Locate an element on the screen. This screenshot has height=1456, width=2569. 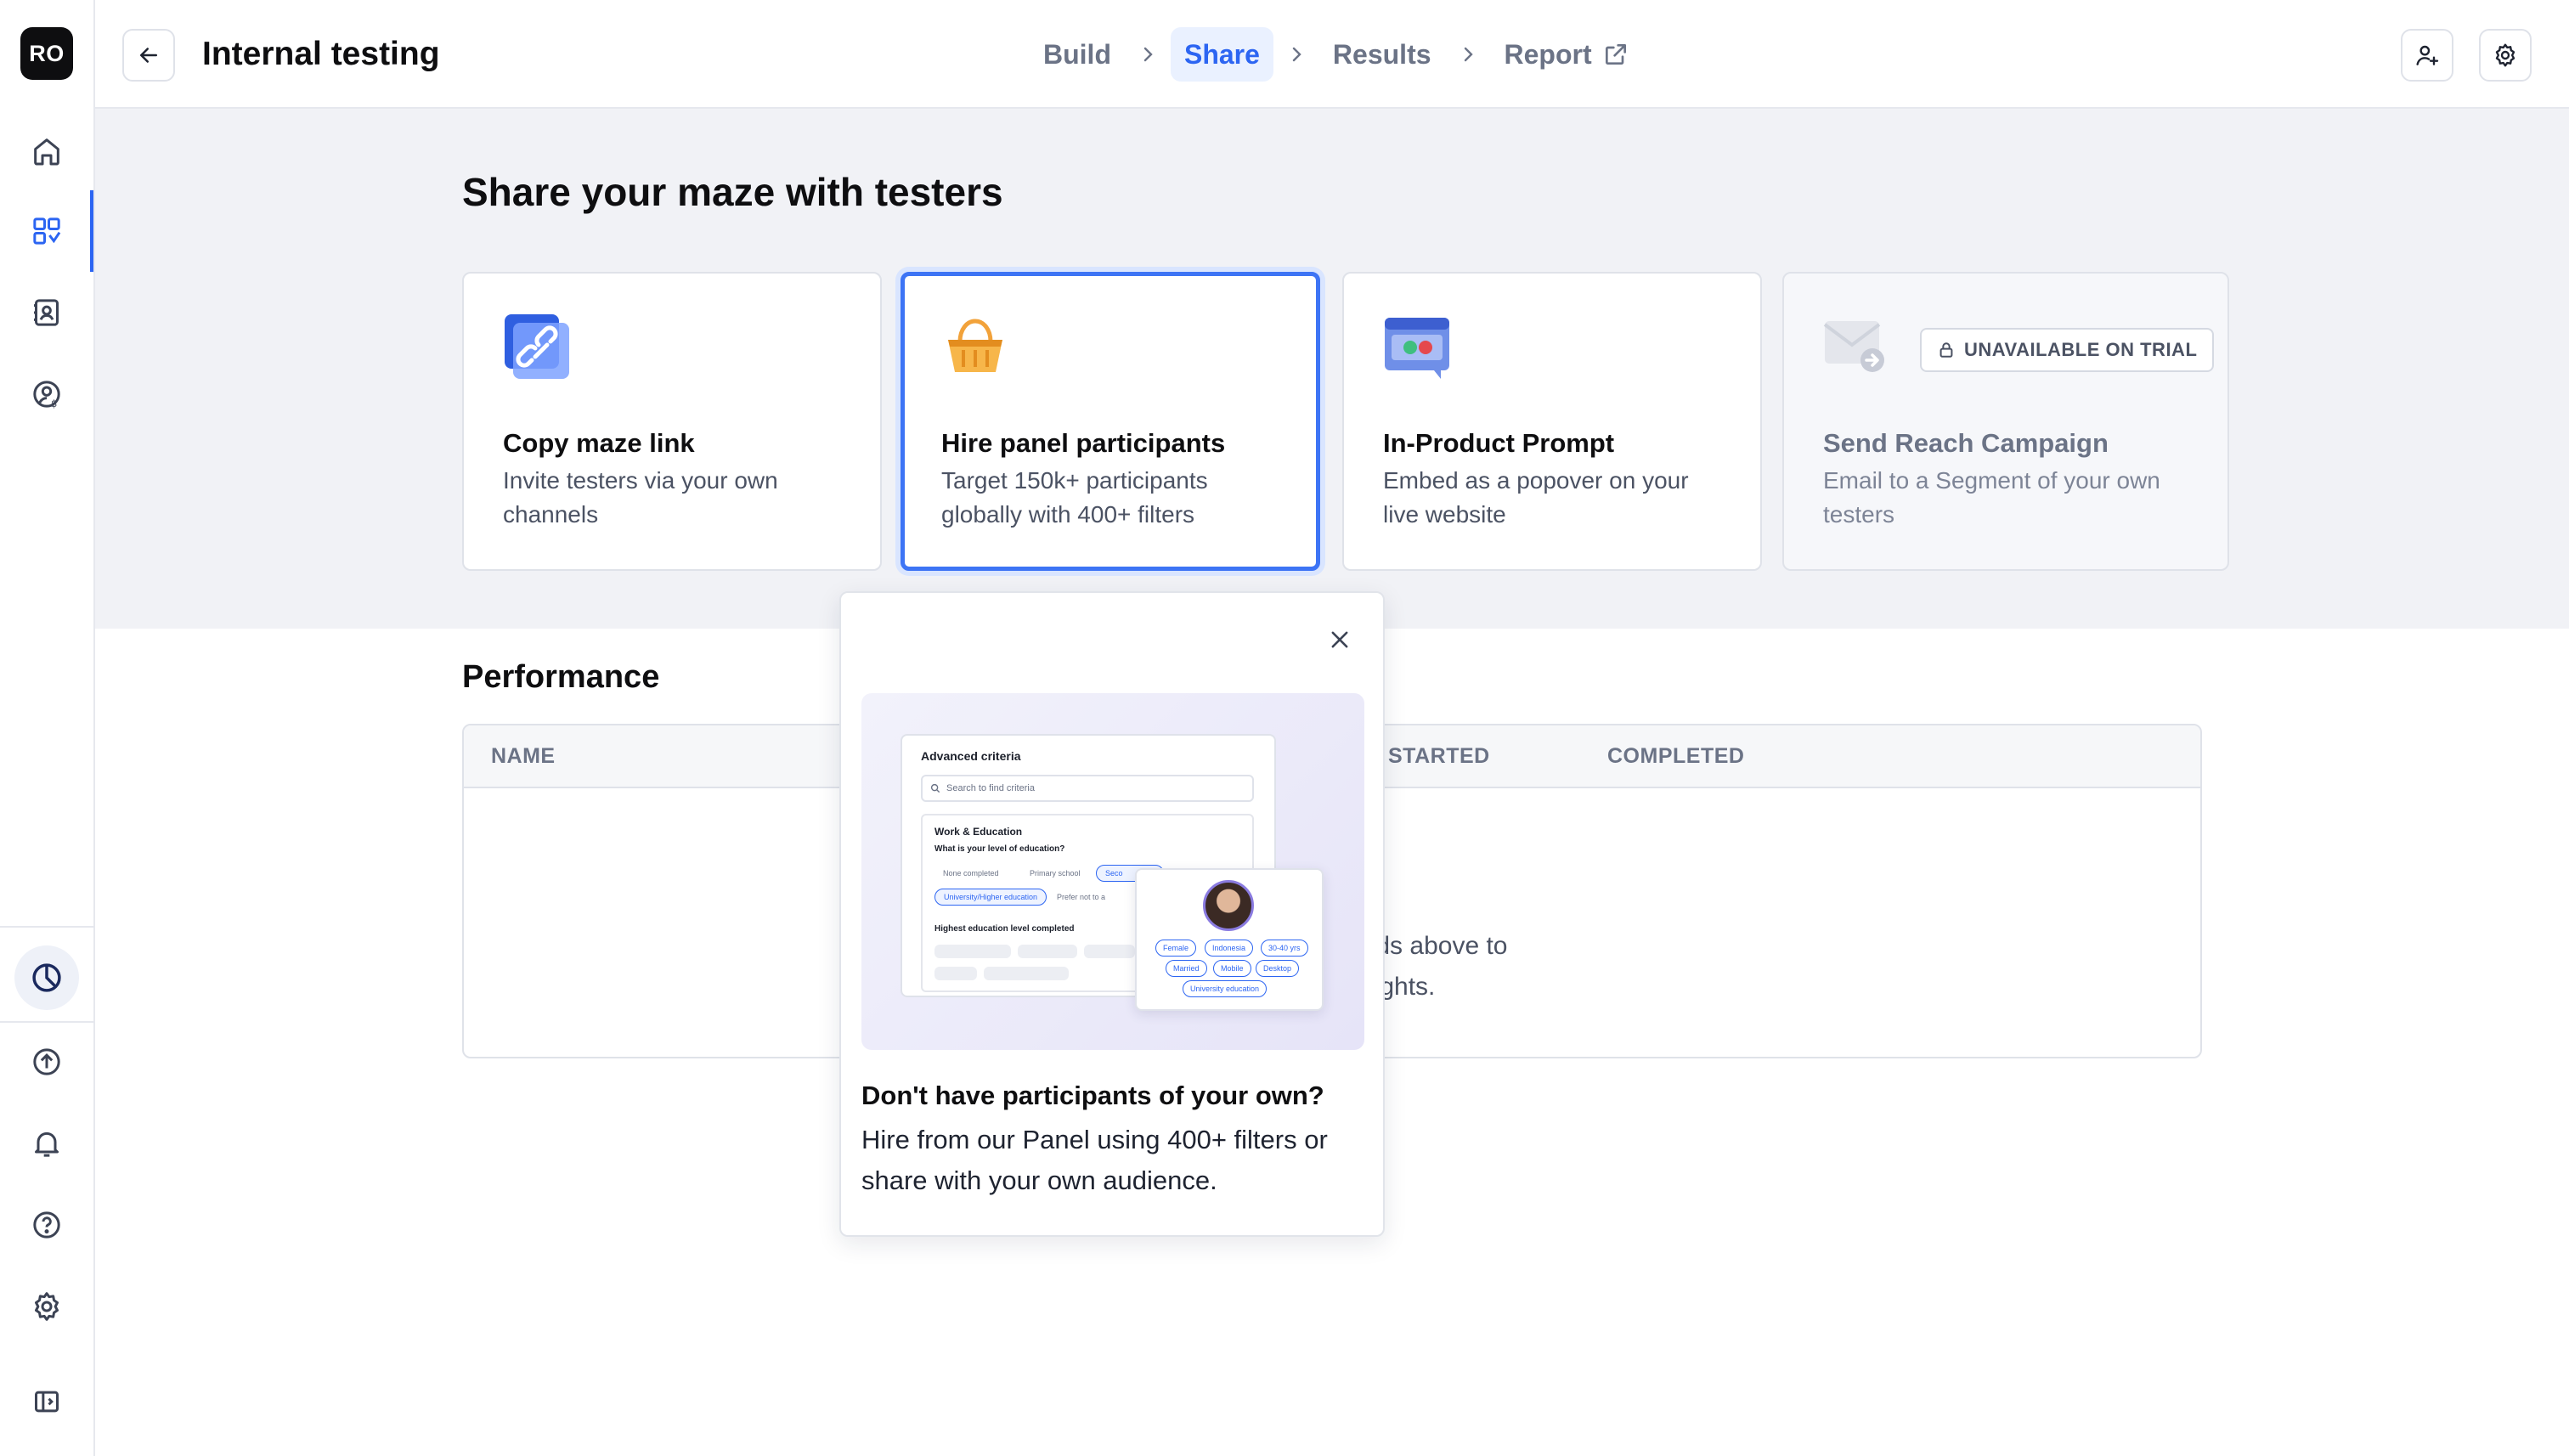
workspace-logo: RO is located at coordinates (47, 53).